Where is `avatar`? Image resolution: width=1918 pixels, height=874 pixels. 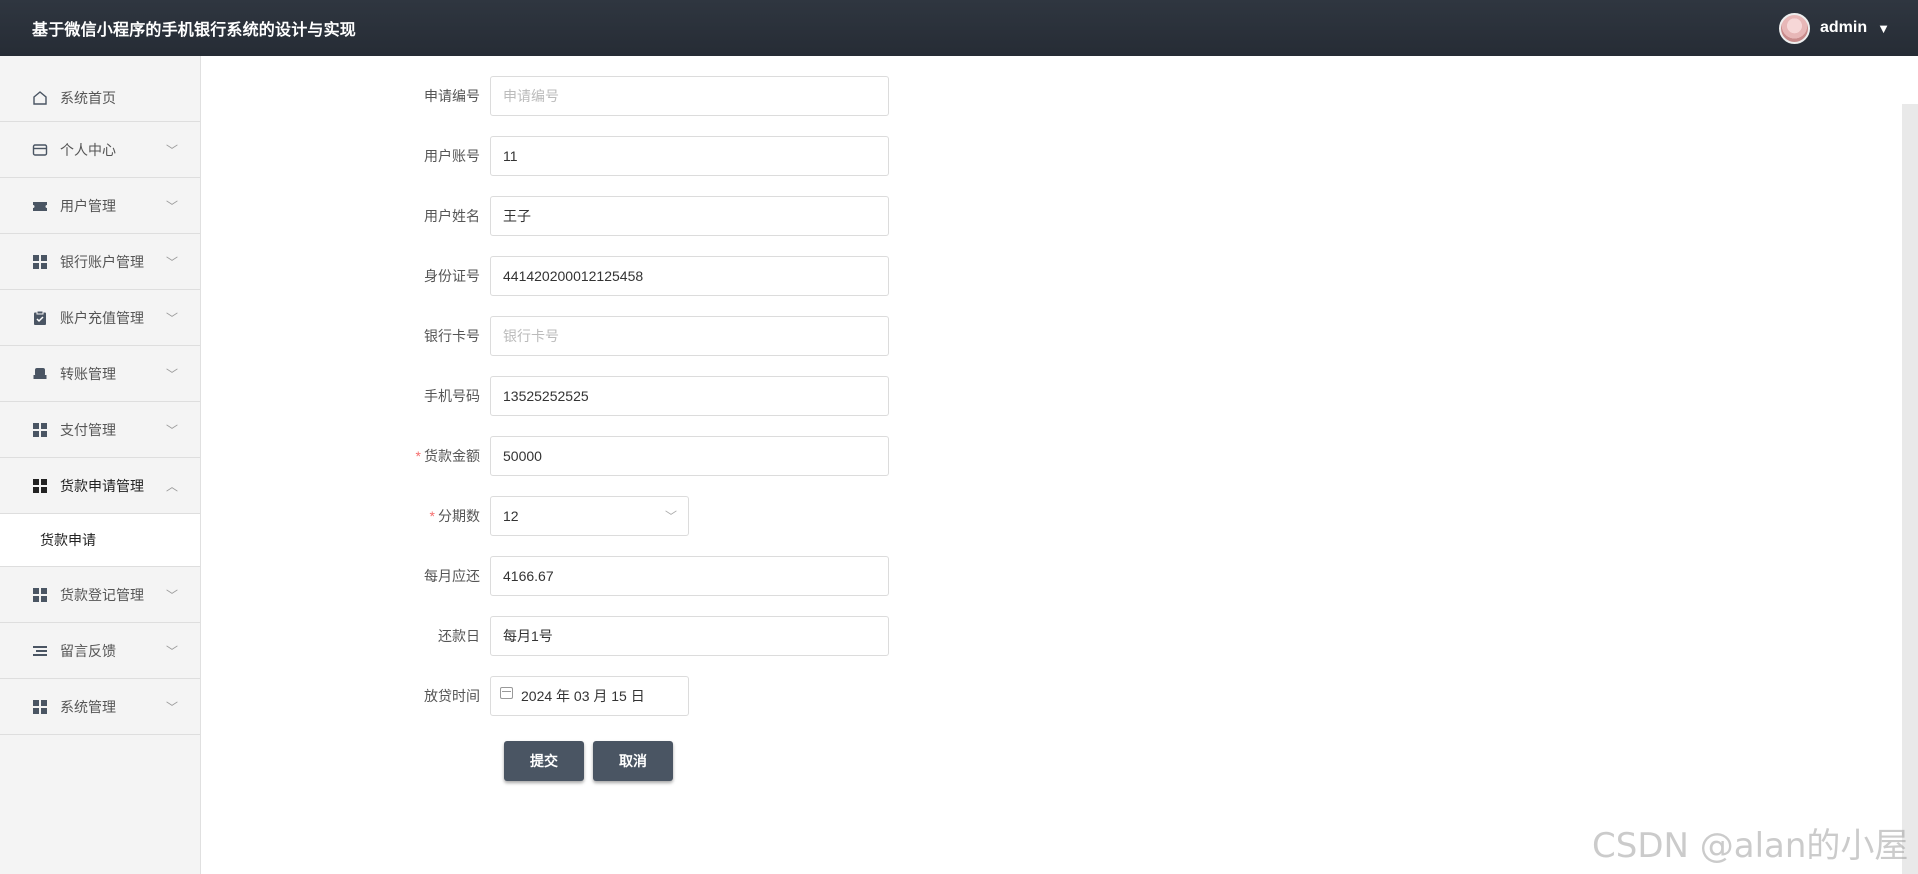
avatar is located at coordinates (1794, 28).